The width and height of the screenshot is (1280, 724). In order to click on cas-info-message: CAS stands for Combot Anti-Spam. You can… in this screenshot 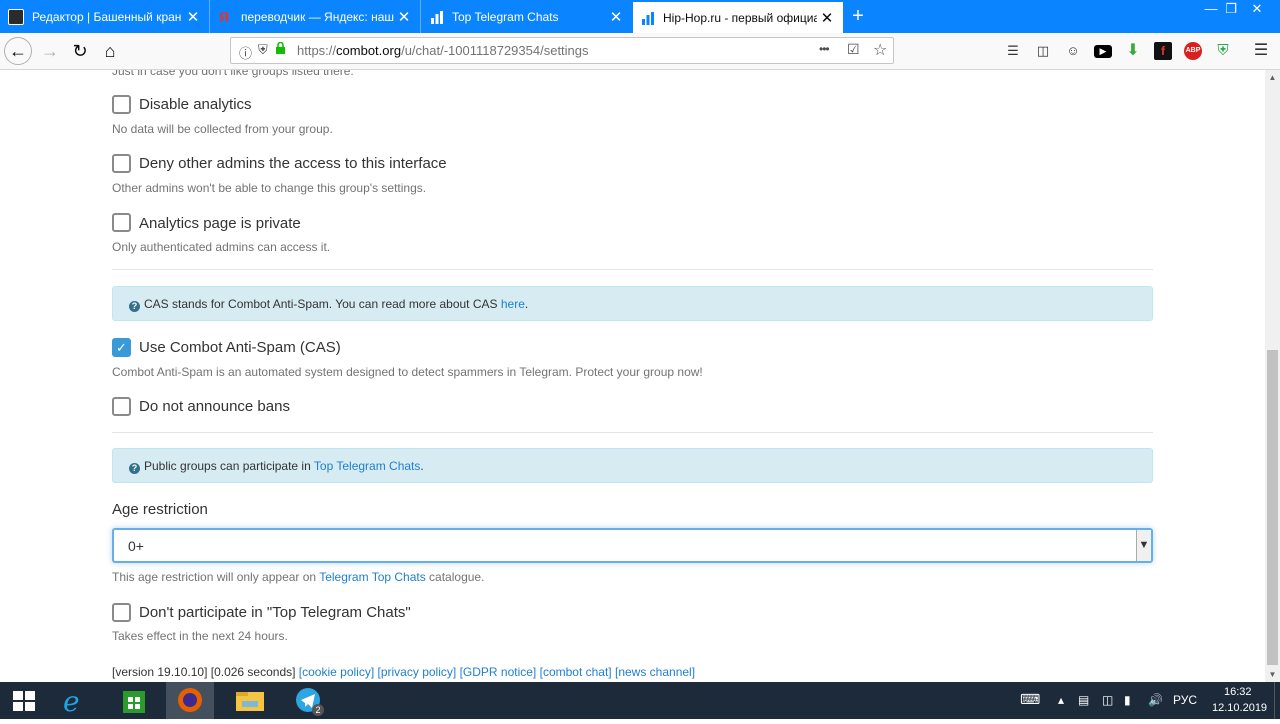, I will do `click(322, 304)`.